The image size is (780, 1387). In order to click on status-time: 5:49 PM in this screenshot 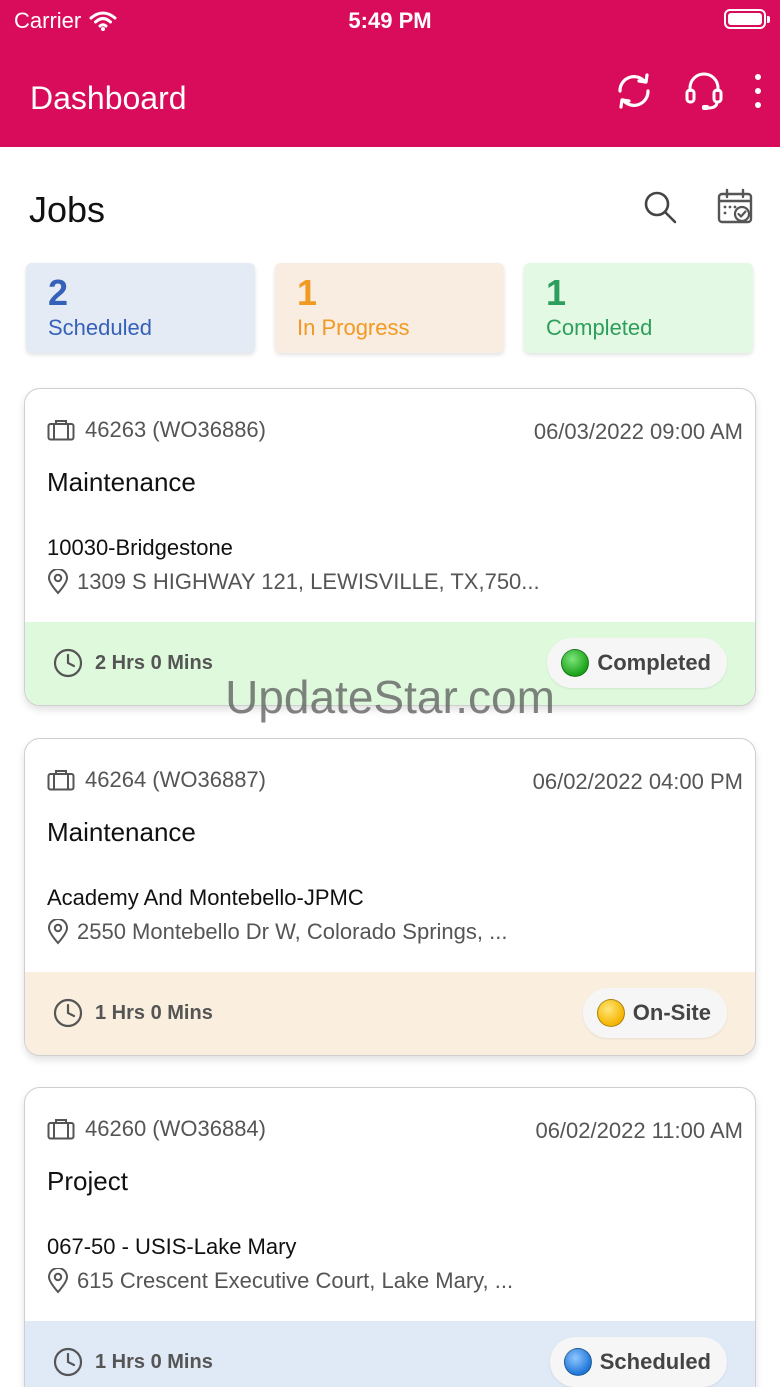, I will do `click(390, 20)`.